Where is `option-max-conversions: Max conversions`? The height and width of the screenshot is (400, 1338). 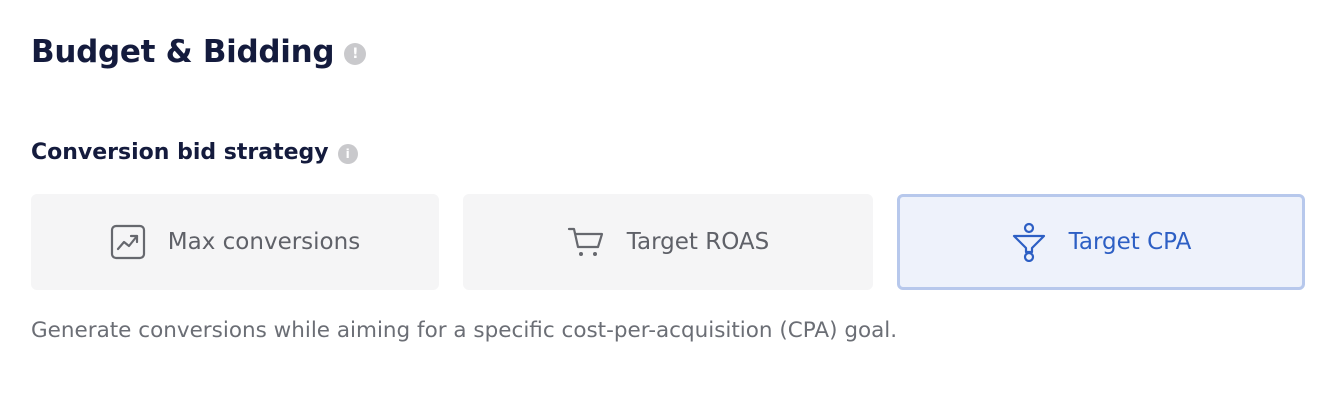
option-max-conversions: Max conversions is located at coordinates (235, 242).